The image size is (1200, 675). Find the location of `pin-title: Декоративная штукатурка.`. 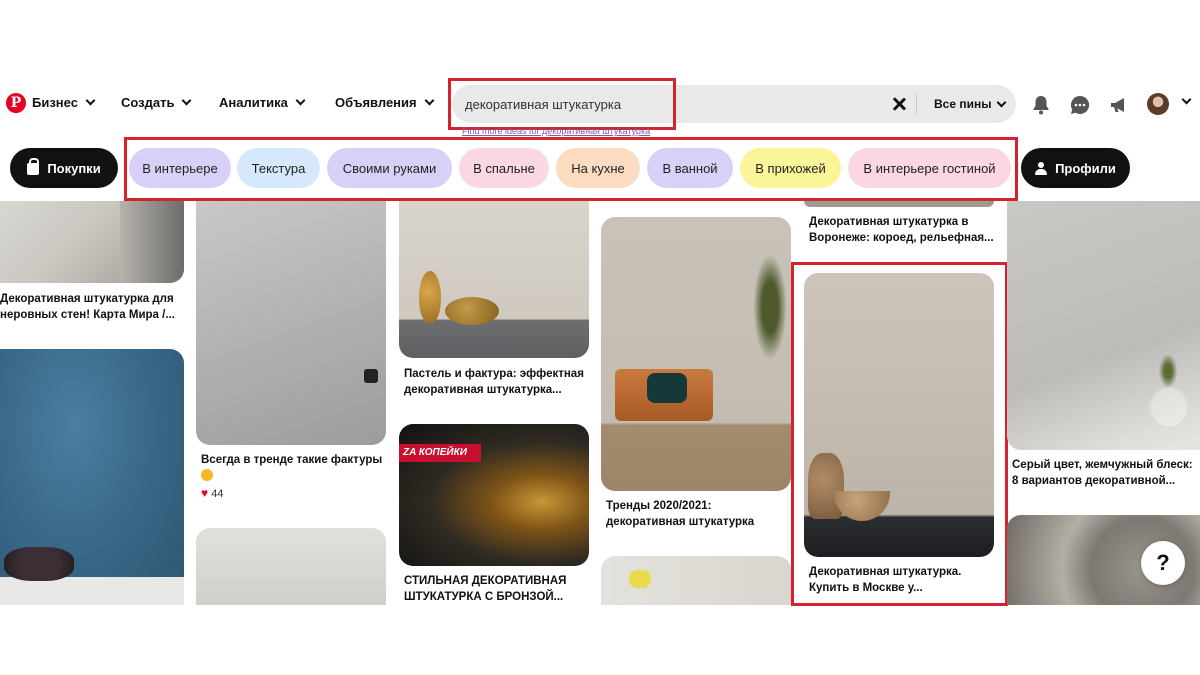

pin-title: Декоративная штукатурка. is located at coordinates (885, 572).